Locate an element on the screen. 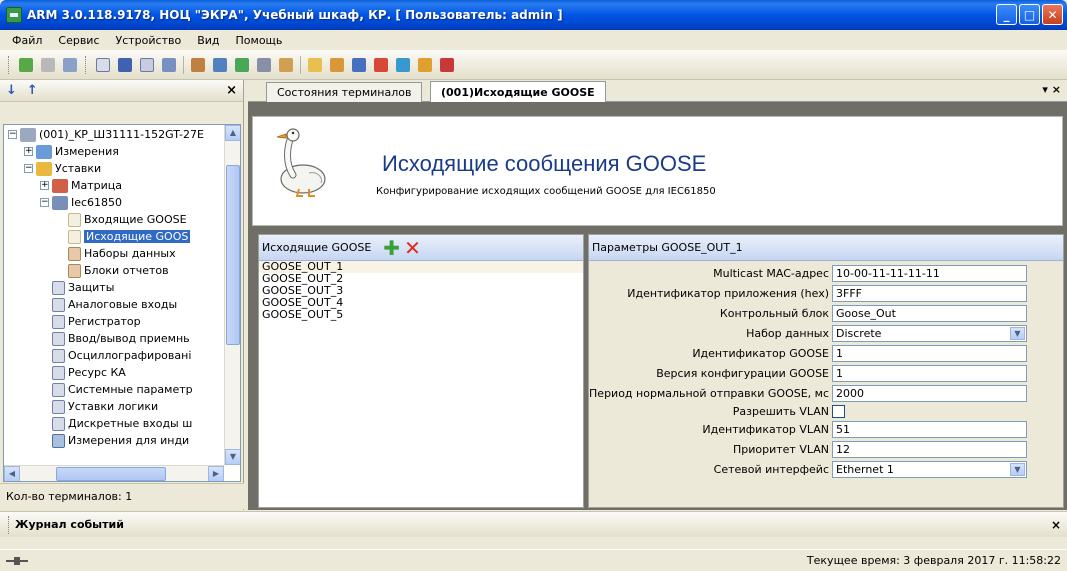 Image resolution: width=1067 pixels, height=571 pixels. param-label: Приоритет VLAN is located at coordinates (780, 449).